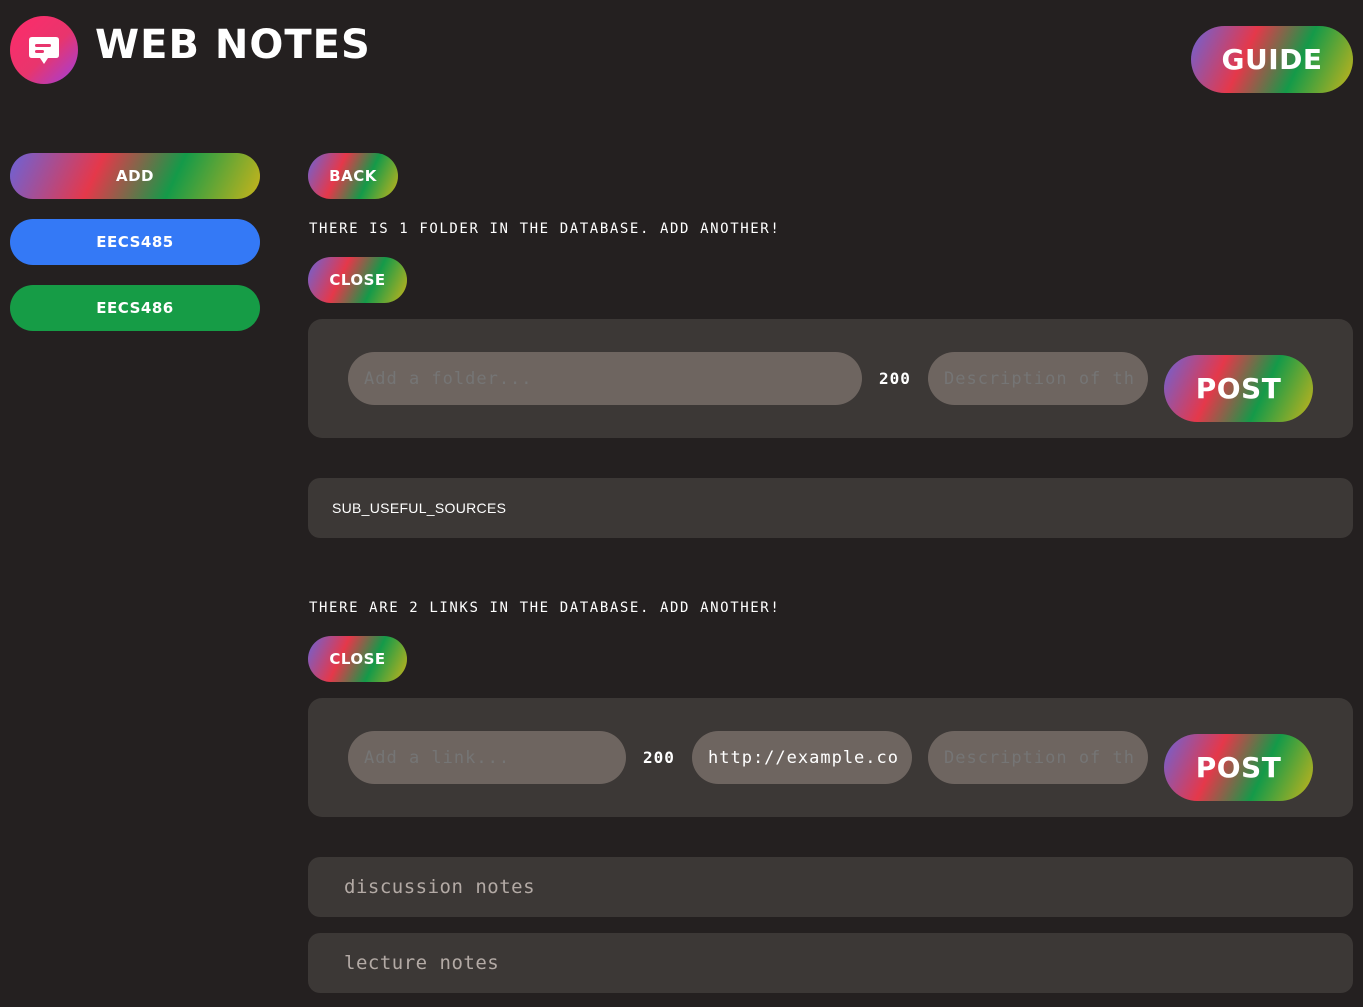 Image resolution: width=1363 pixels, height=1007 pixels. I want to click on app-logo, so click(44, 50).